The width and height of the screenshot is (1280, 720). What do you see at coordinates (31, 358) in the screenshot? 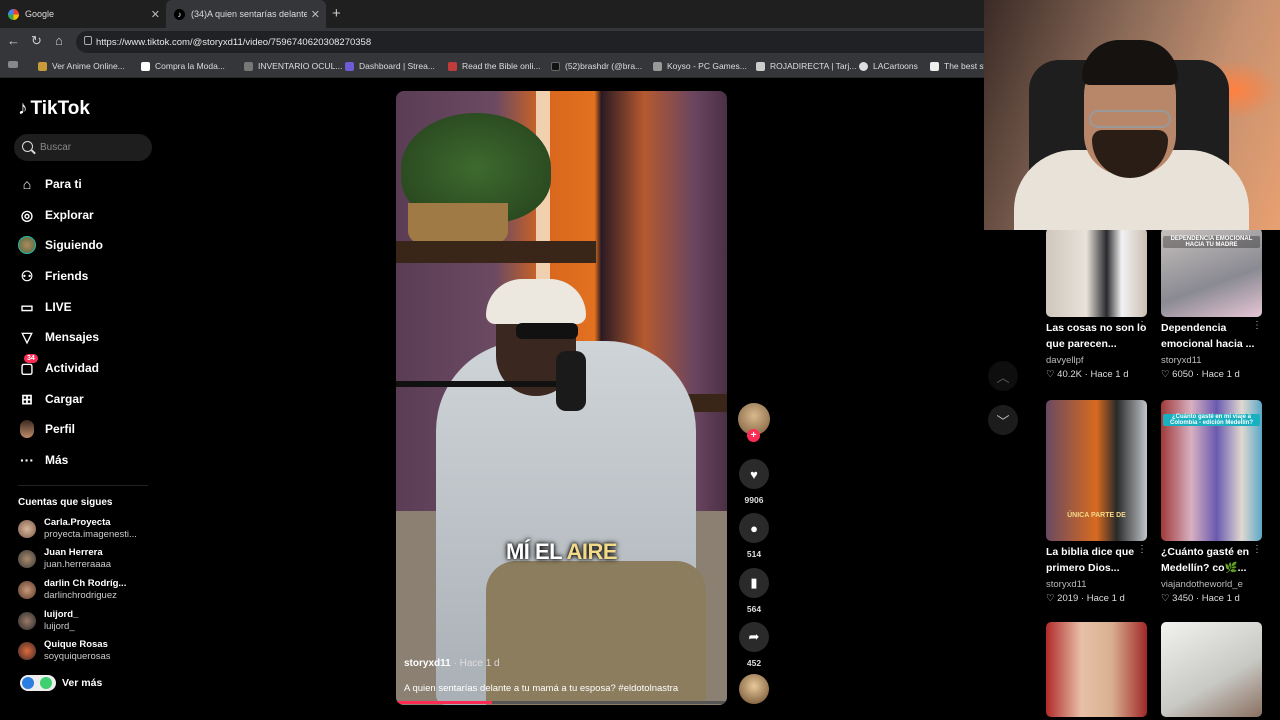
I see `notification-badge: 34` at bounding box center [31, 358].